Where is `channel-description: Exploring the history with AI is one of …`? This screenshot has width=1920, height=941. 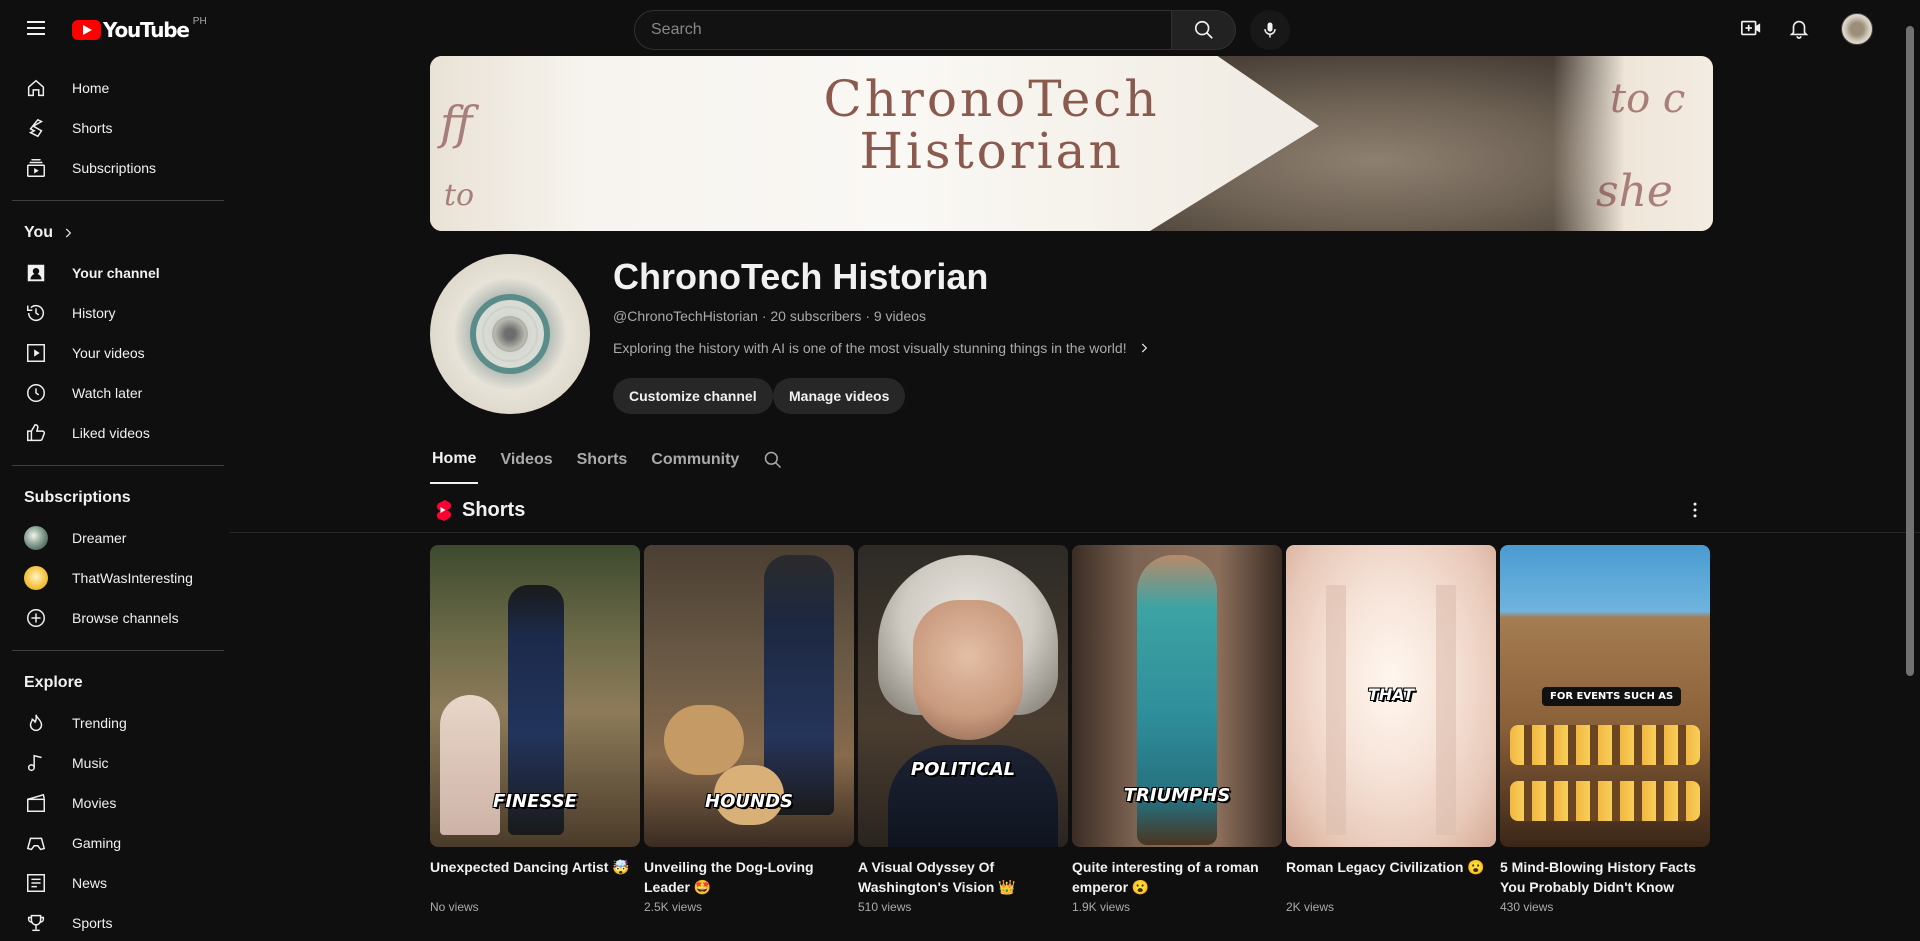 channel-description: Exploring the history with AI is one of … is located at coordinates (882, 348).